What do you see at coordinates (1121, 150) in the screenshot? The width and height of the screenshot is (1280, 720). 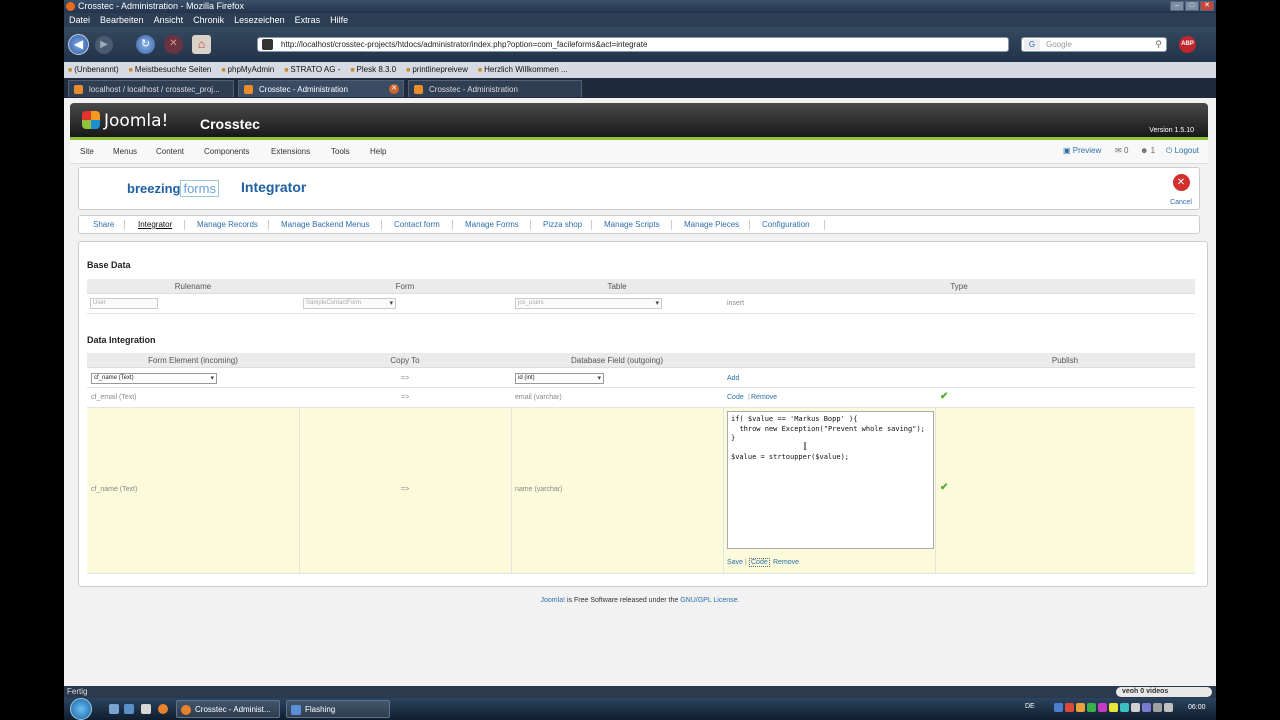 I see `messages-count: ✉ 0` at bounding box center [1121, 150].